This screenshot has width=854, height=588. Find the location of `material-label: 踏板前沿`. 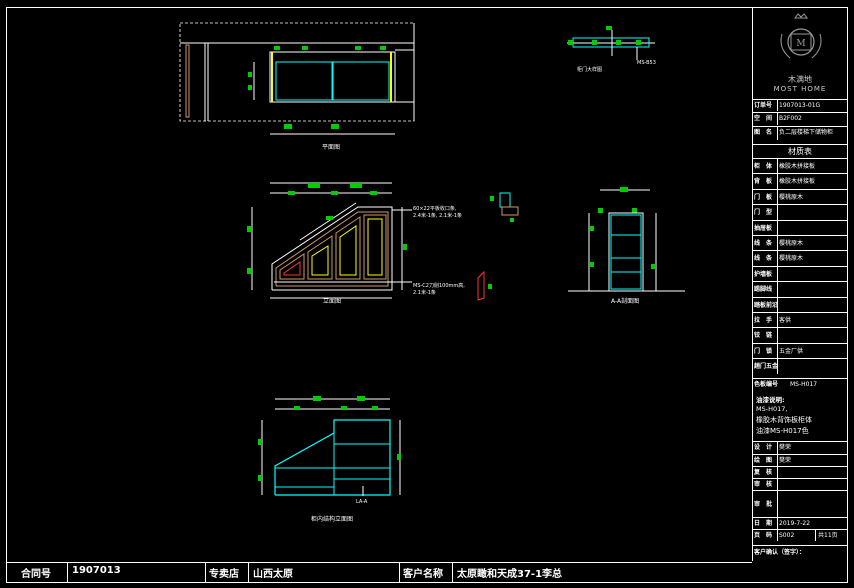

material-label: 踏板前沿 is located at coordinates (766, 305).